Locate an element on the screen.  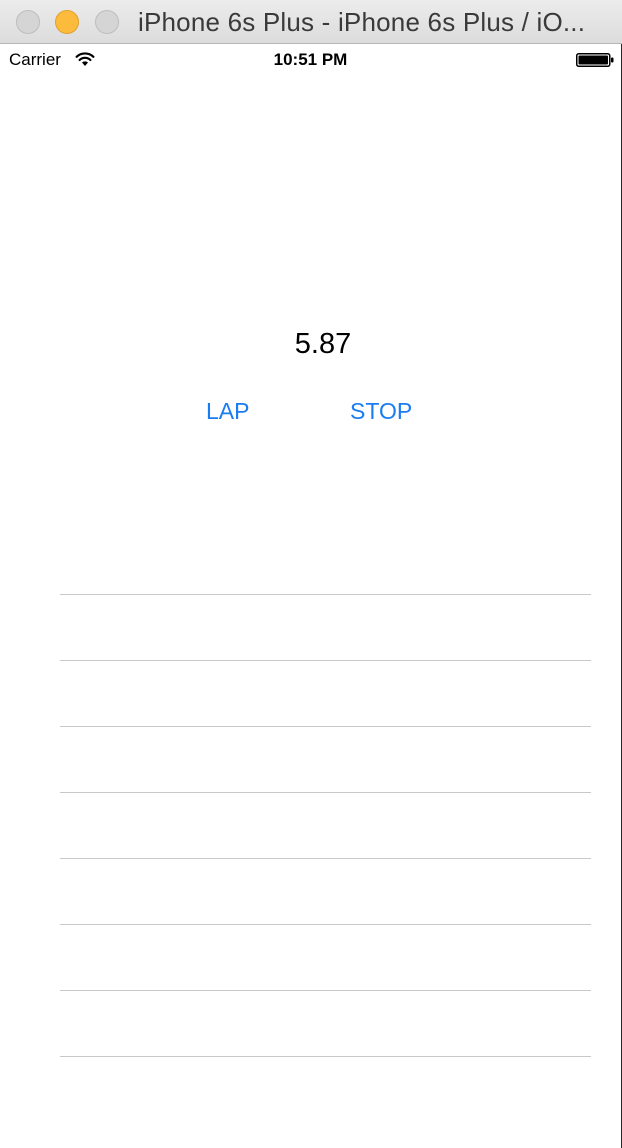
status-time: 10:51 PM is located at coordinates (310, 59).